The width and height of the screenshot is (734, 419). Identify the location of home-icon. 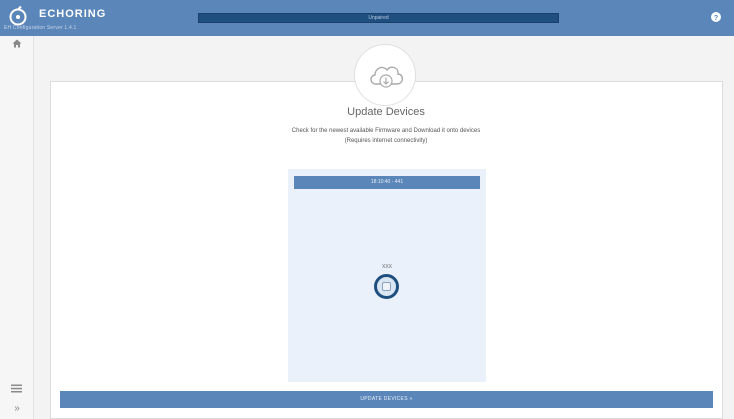
(17, 43).